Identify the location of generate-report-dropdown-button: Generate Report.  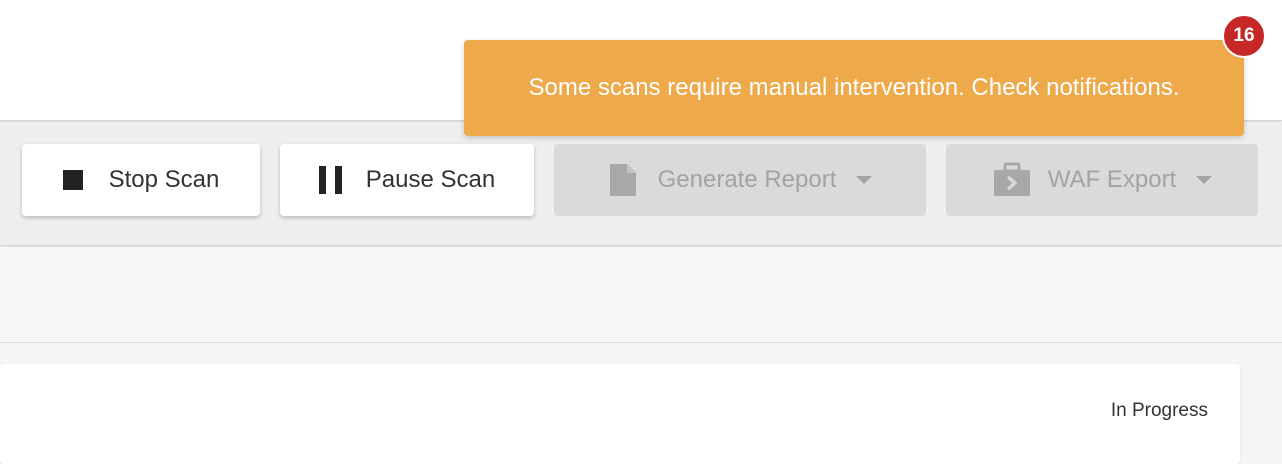
(740, 180).